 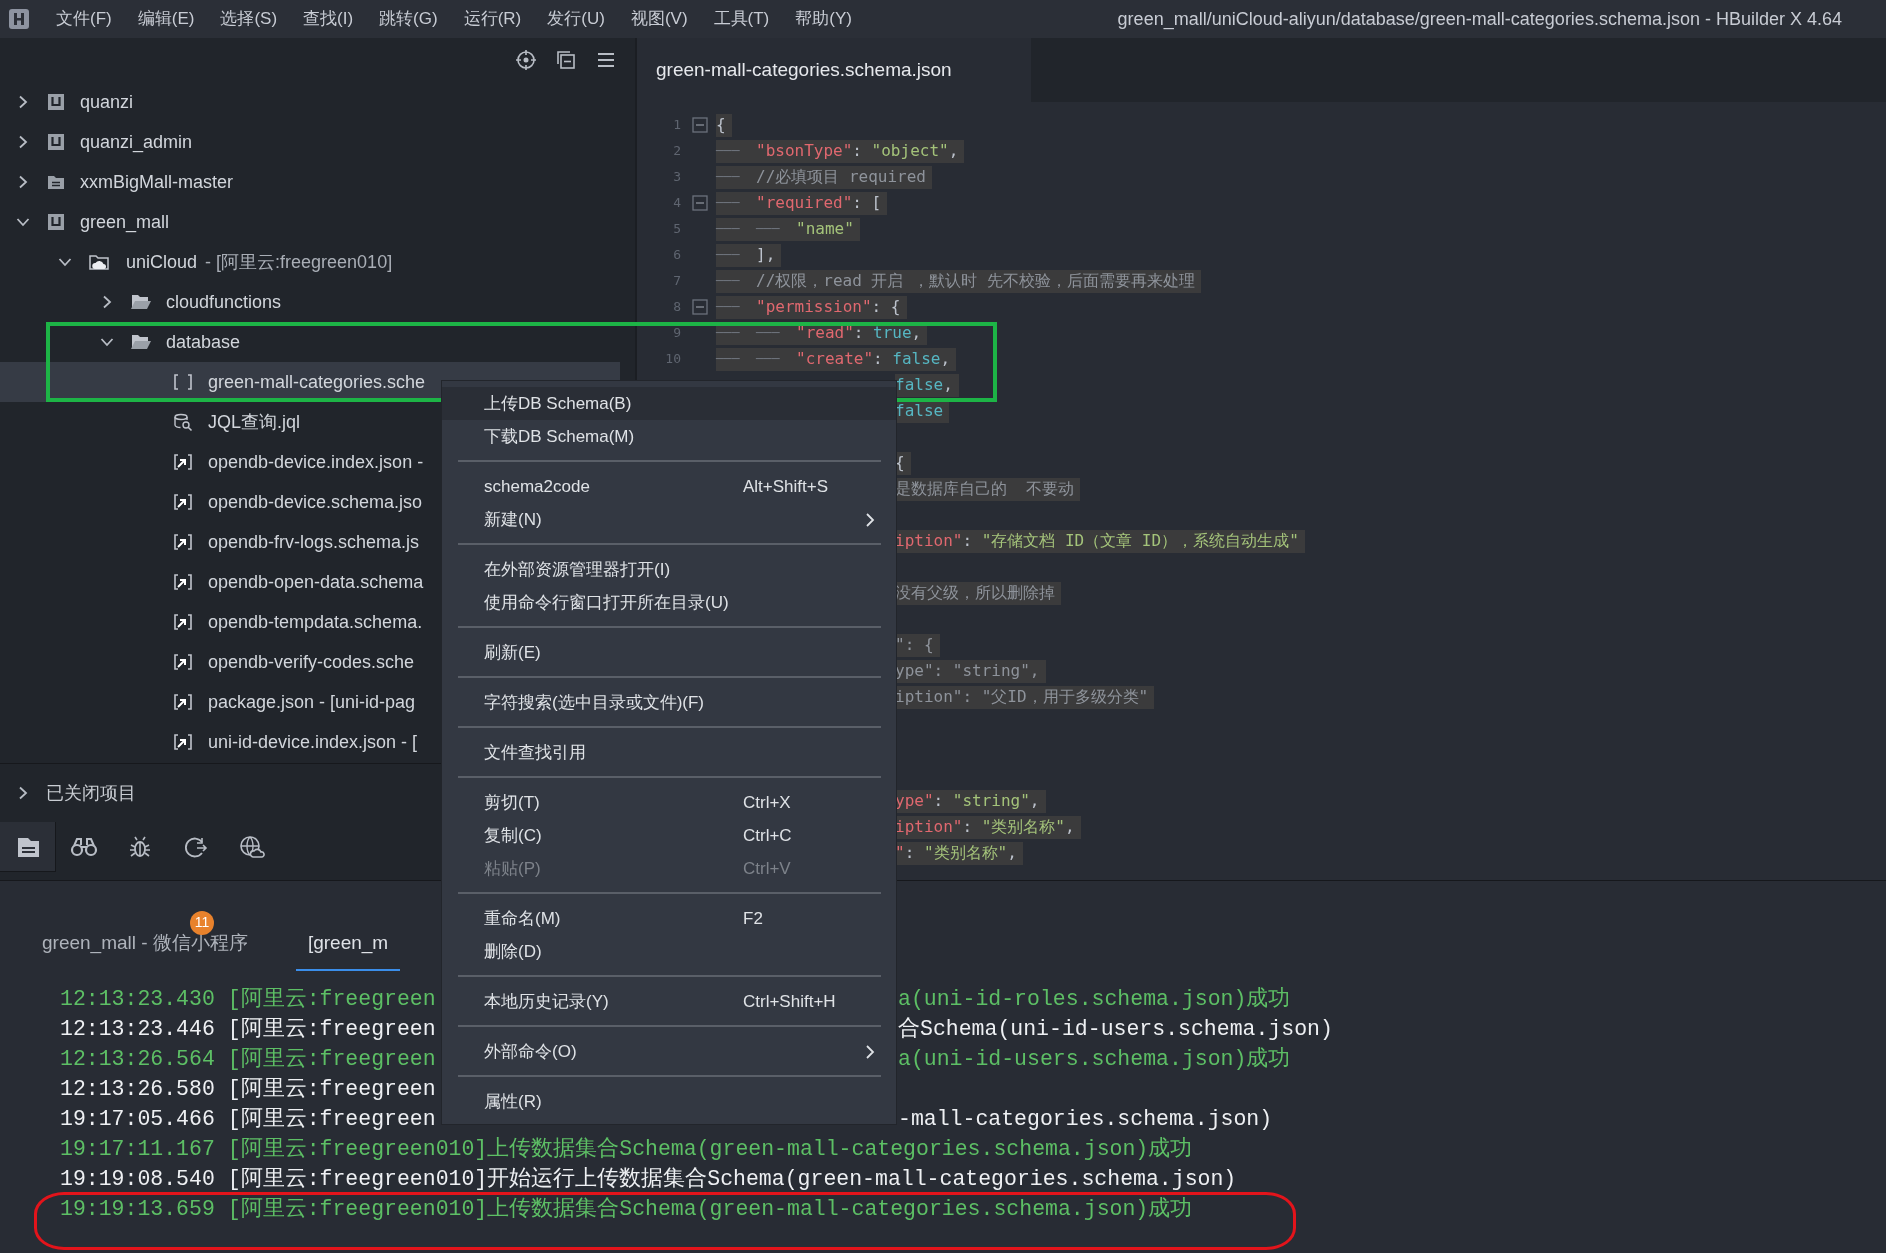 What do you see at coordinates (767, 868) in the screenshot?
I see `shortcut-text: Ctrl+V` at bounding box center [767, 868].